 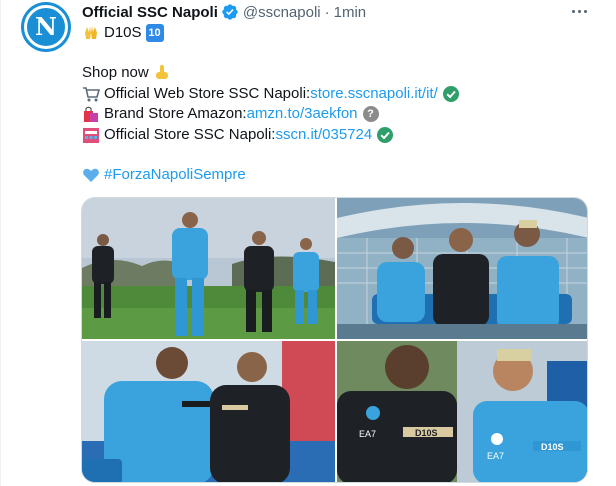 I want to click on tweet-line-shop: Shop now, so click(x=126, y=73).